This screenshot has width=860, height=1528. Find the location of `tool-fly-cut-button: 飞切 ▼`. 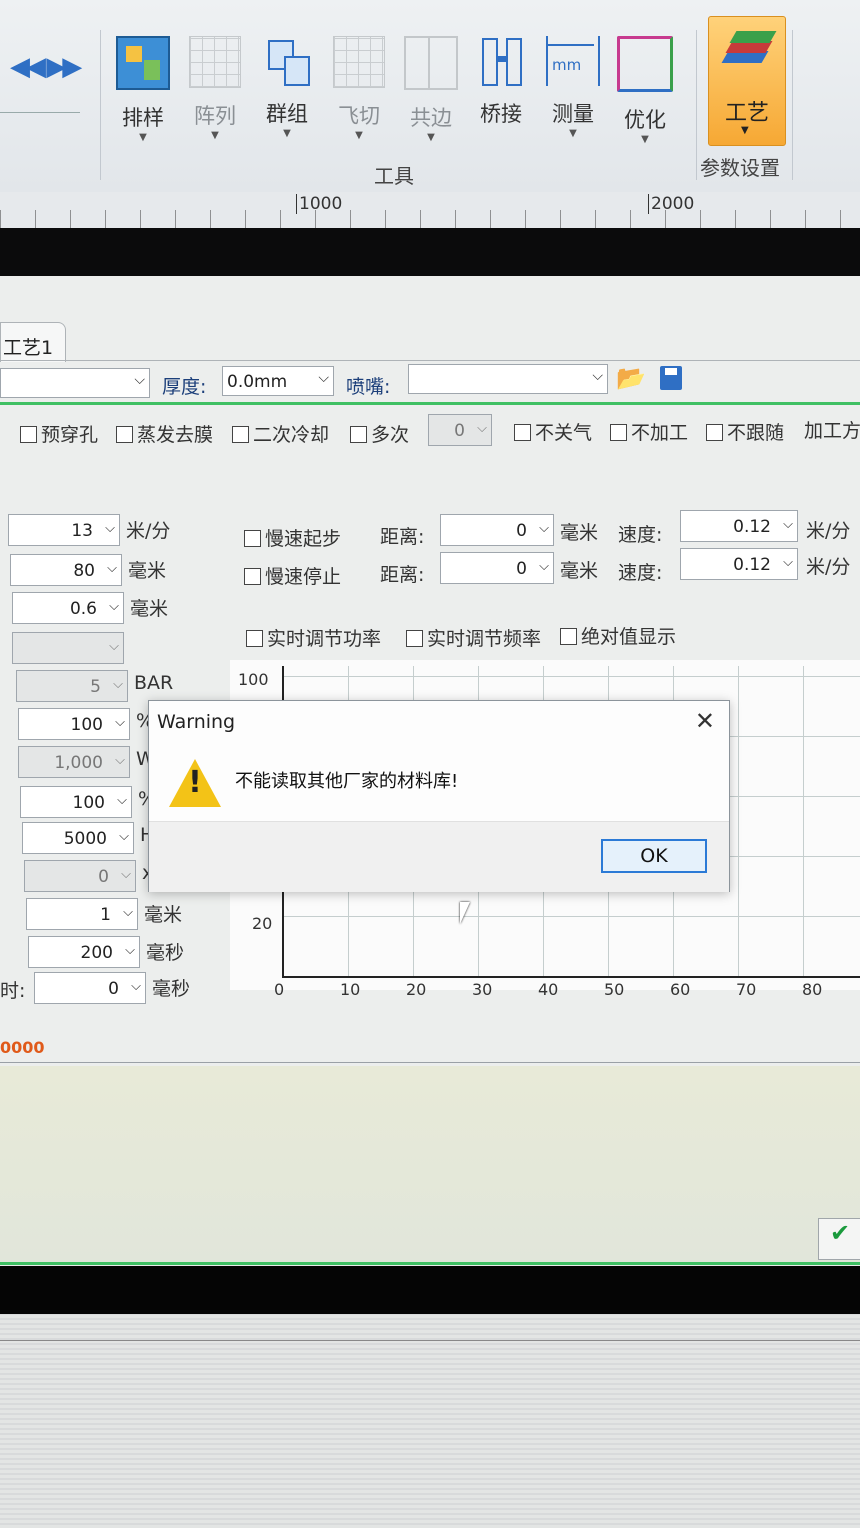

tool-fly-cut-button: 飞切 ▼ is located at coordinates (359, 90).